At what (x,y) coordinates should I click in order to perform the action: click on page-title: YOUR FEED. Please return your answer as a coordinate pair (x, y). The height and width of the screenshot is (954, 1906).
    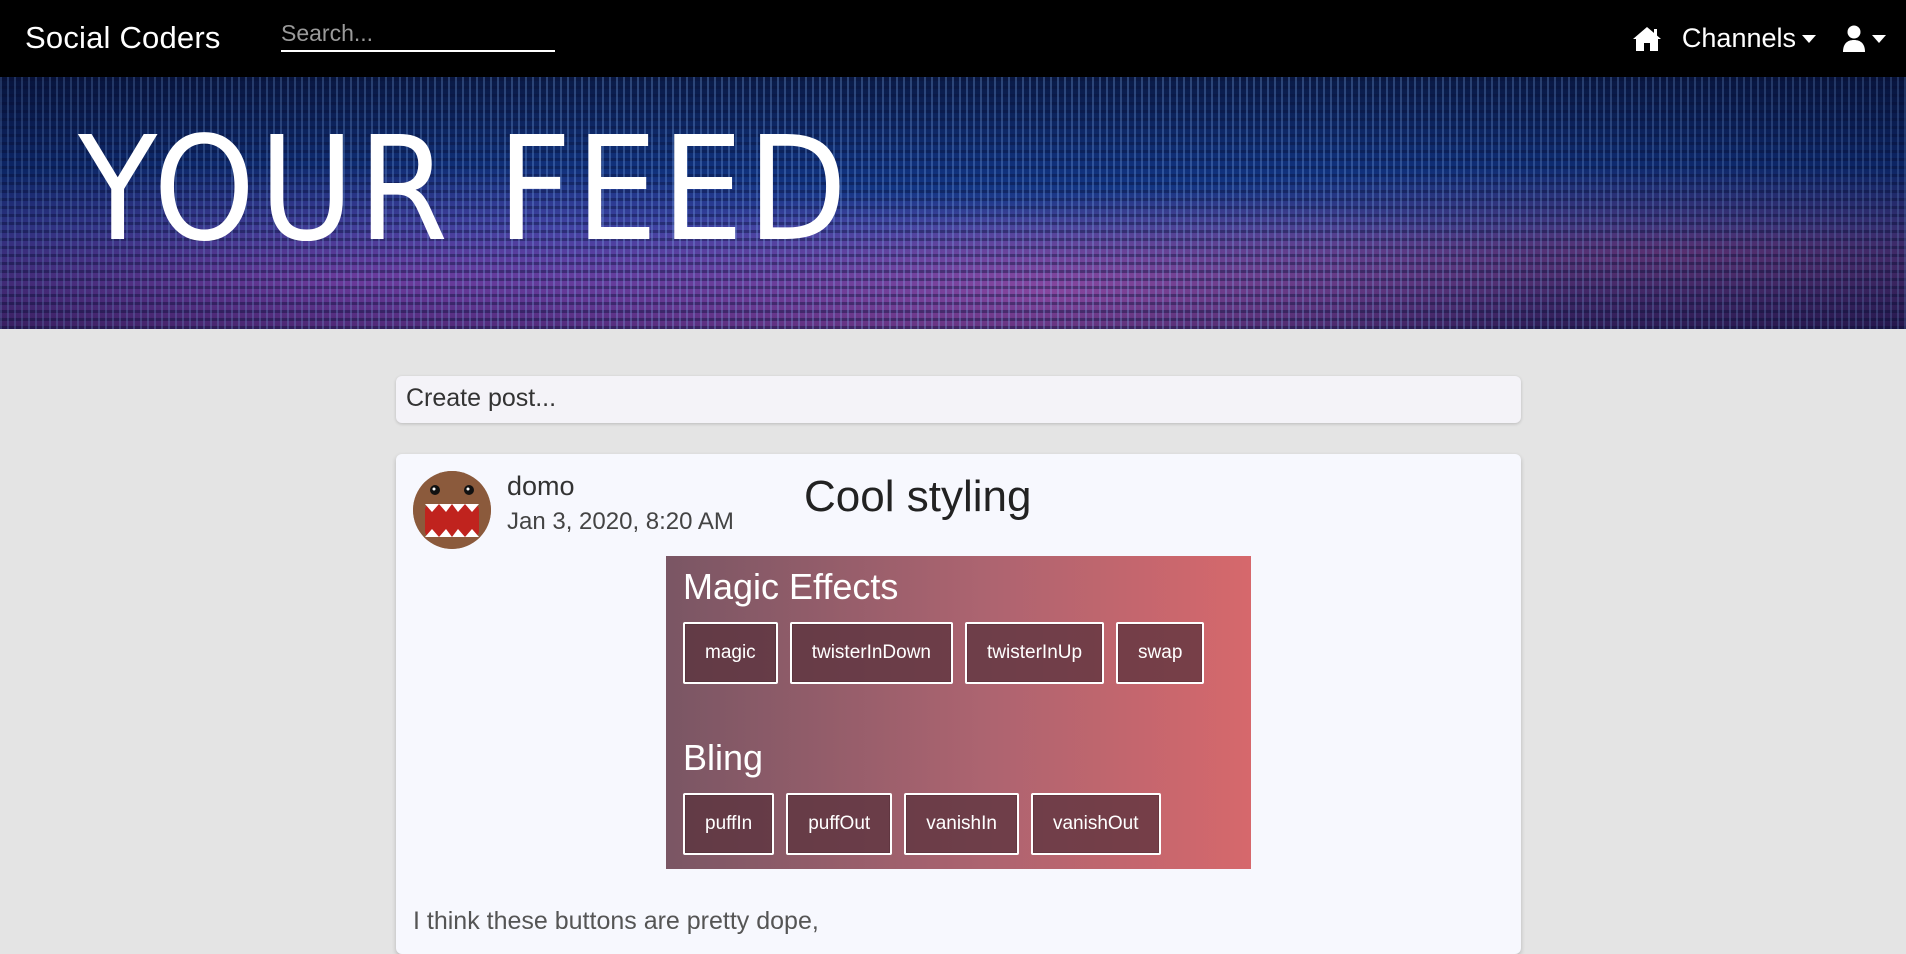
    Looking at the image, I should click on (465, 189).